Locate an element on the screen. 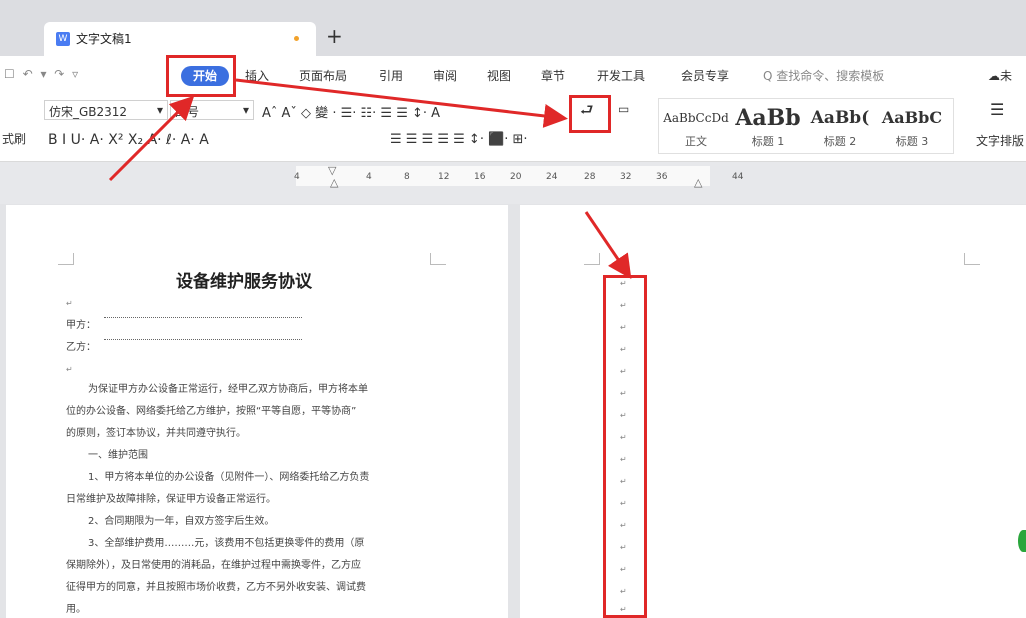  tab-chapter: 章节 is located at coordinates (553, 75).